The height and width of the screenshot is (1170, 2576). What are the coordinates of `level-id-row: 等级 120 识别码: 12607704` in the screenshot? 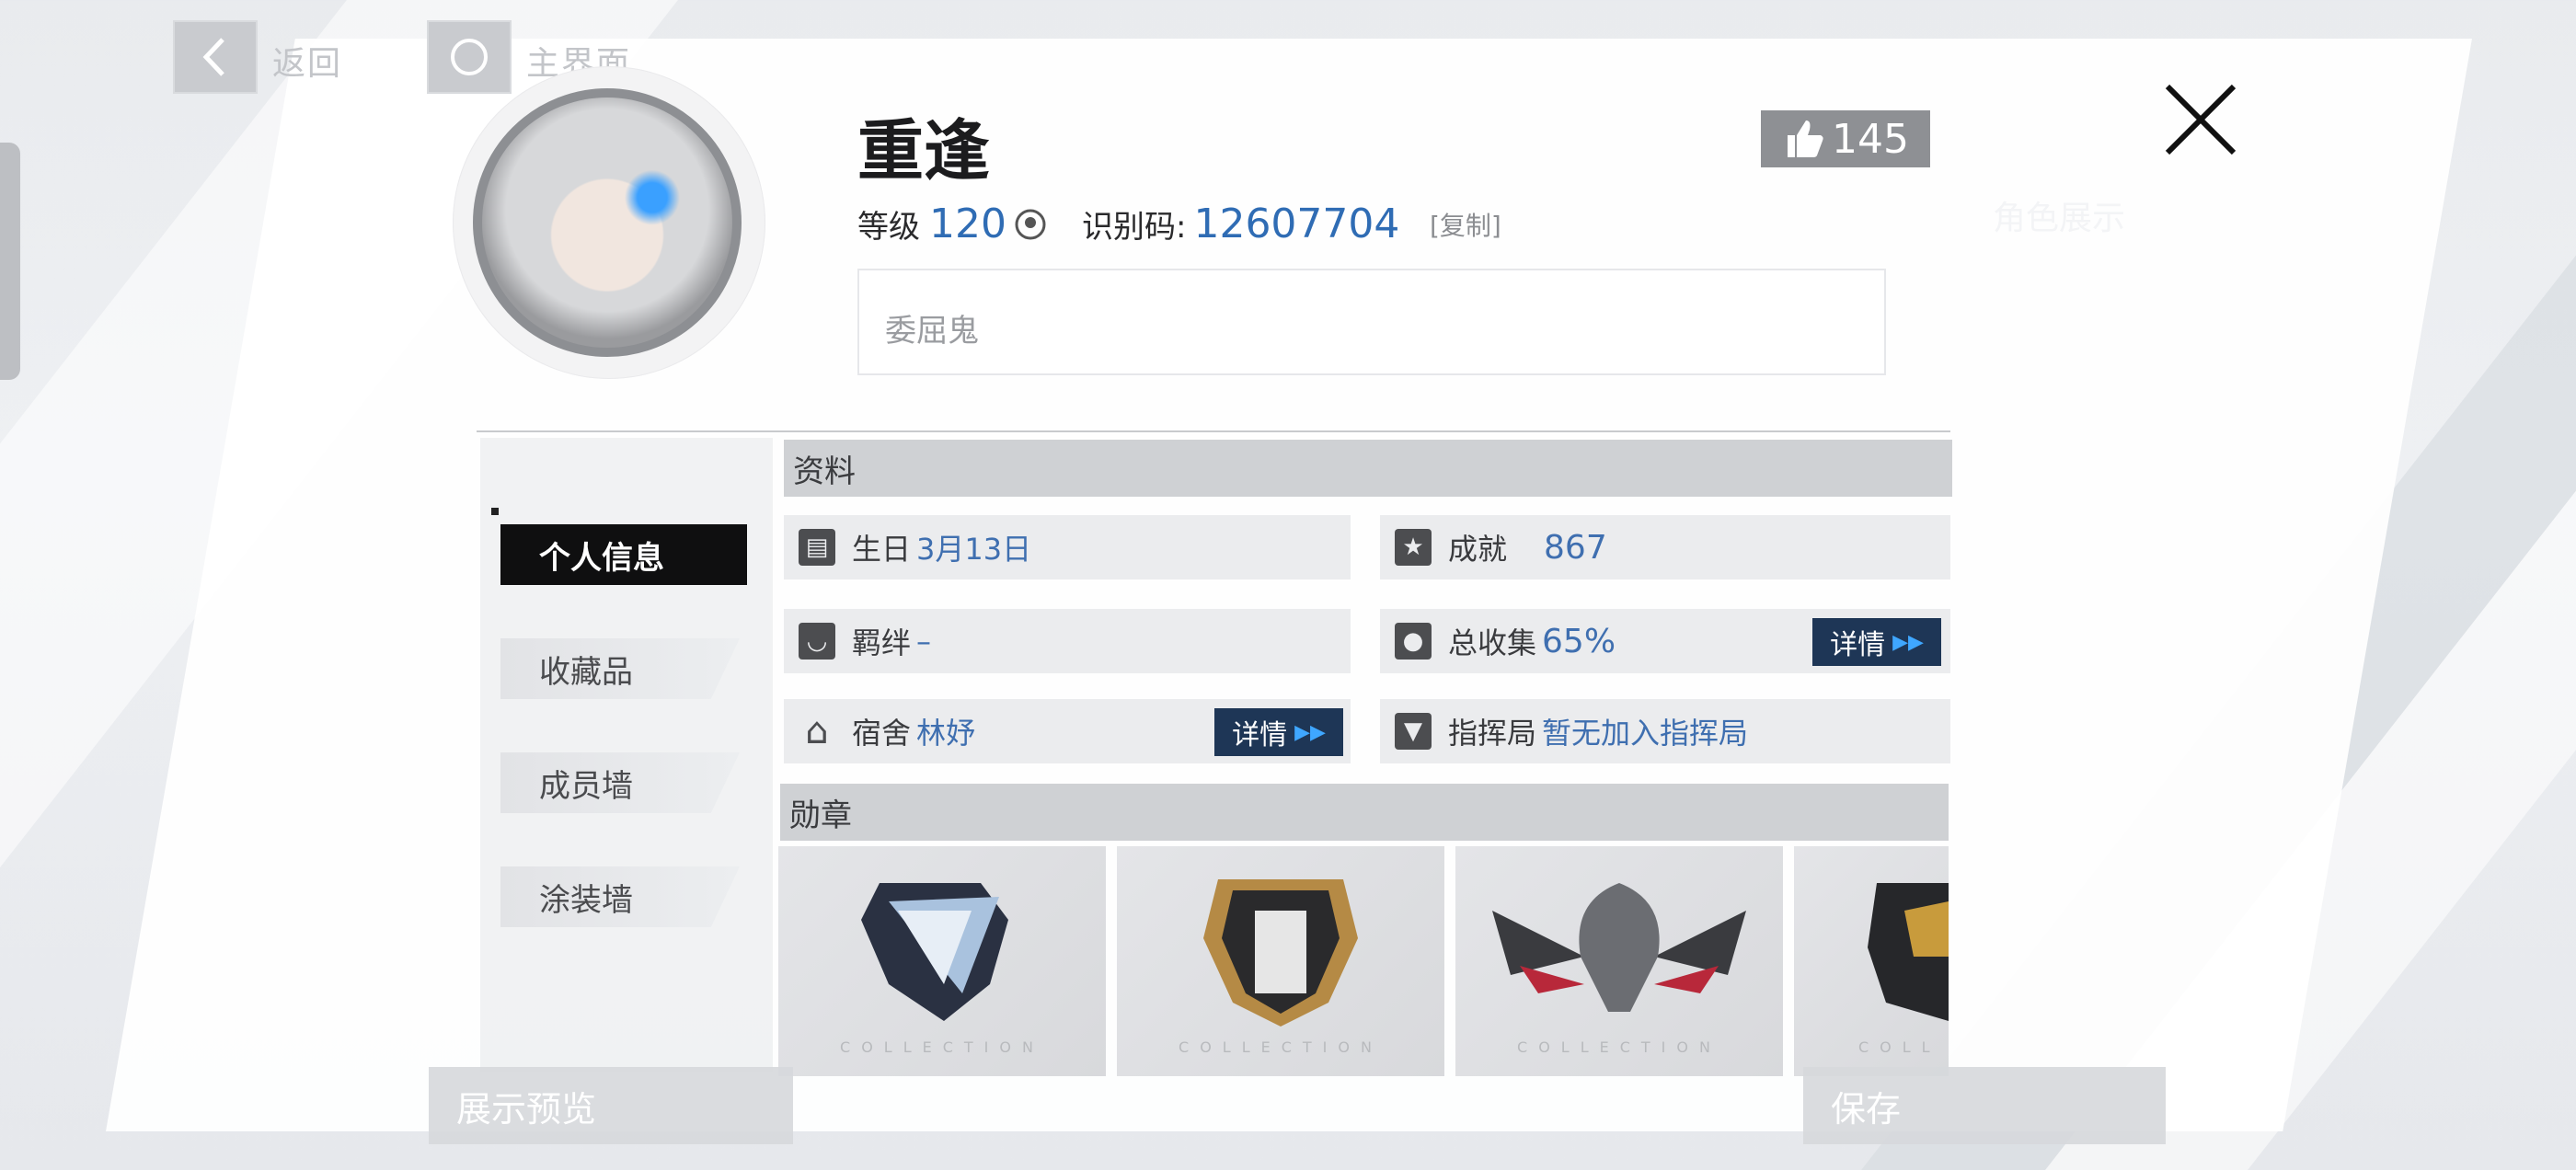 It's located at (1128, 224).